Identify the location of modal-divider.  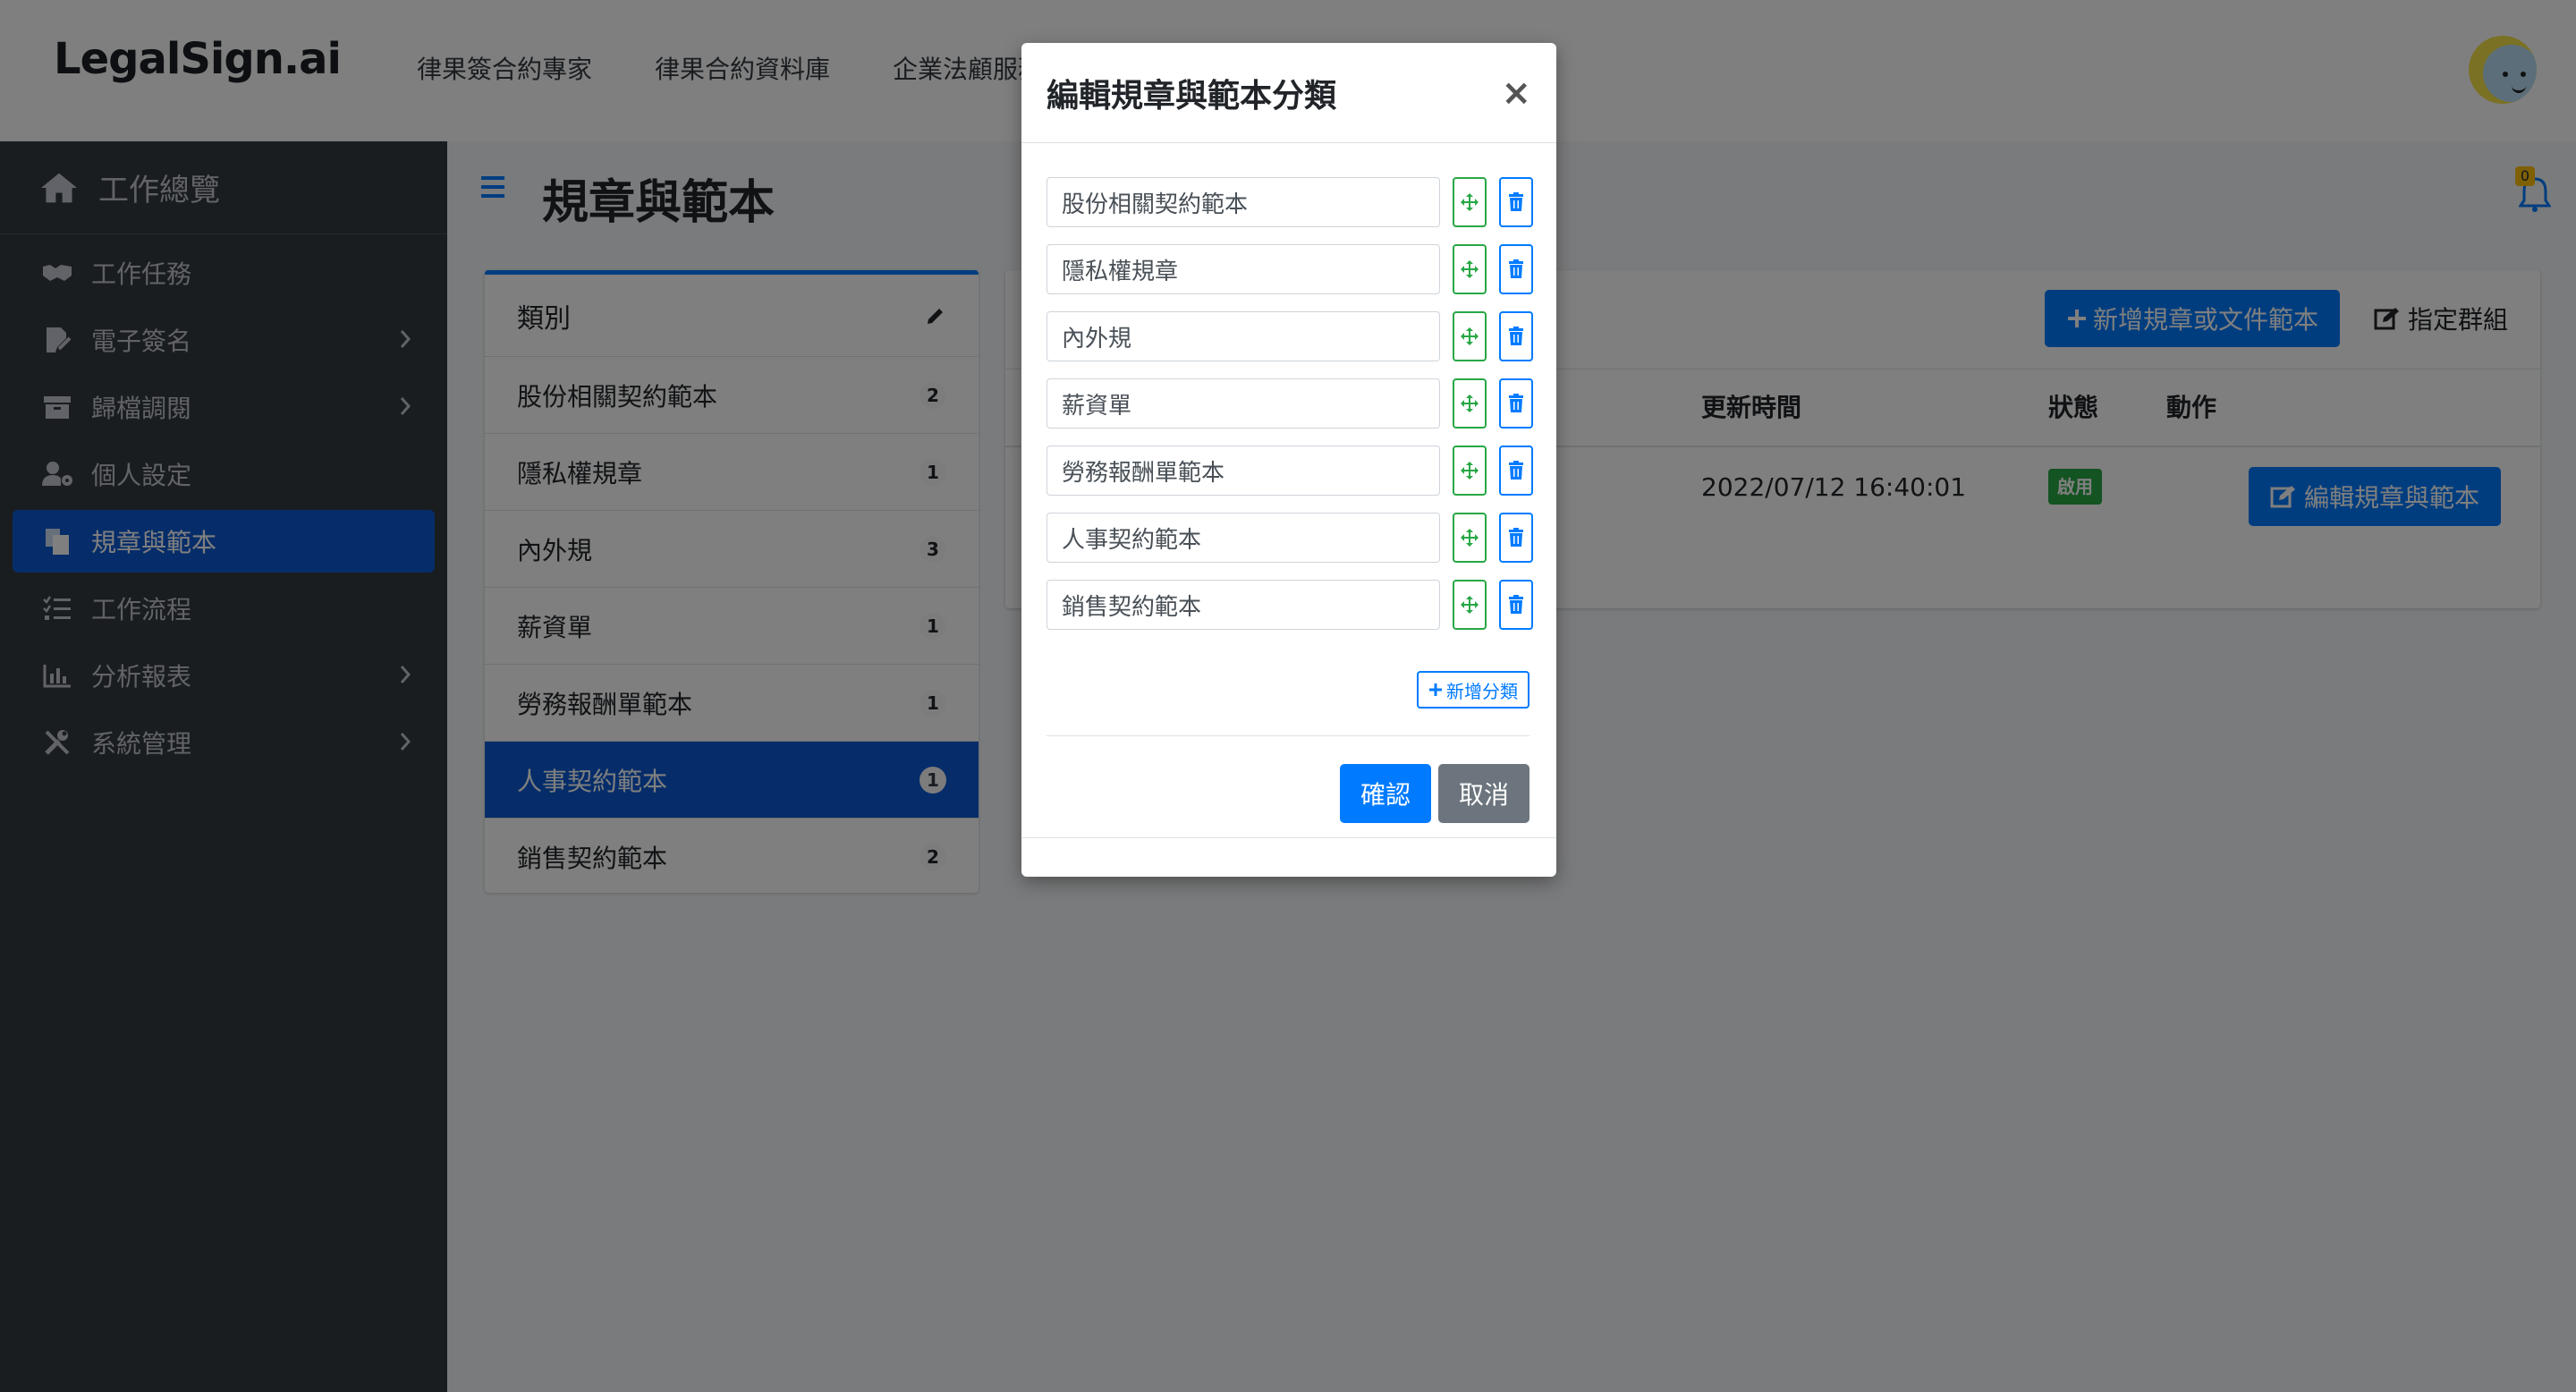
(1288, 735).